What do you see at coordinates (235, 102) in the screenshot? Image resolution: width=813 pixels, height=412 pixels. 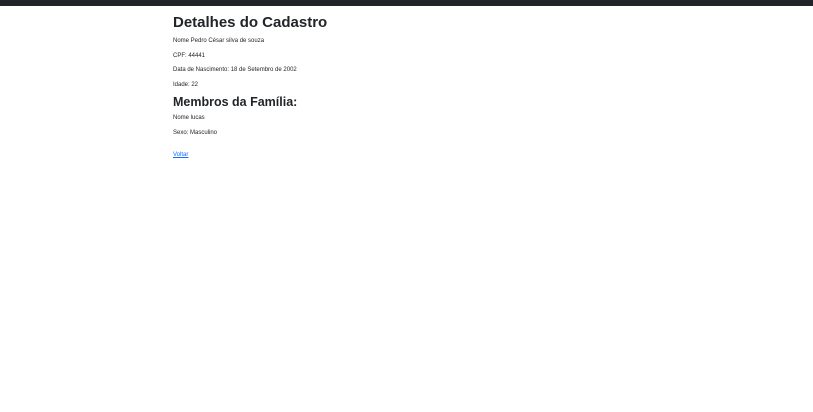 I see `family-section-title: Membros da Família:` at bounding box center [235, 102].